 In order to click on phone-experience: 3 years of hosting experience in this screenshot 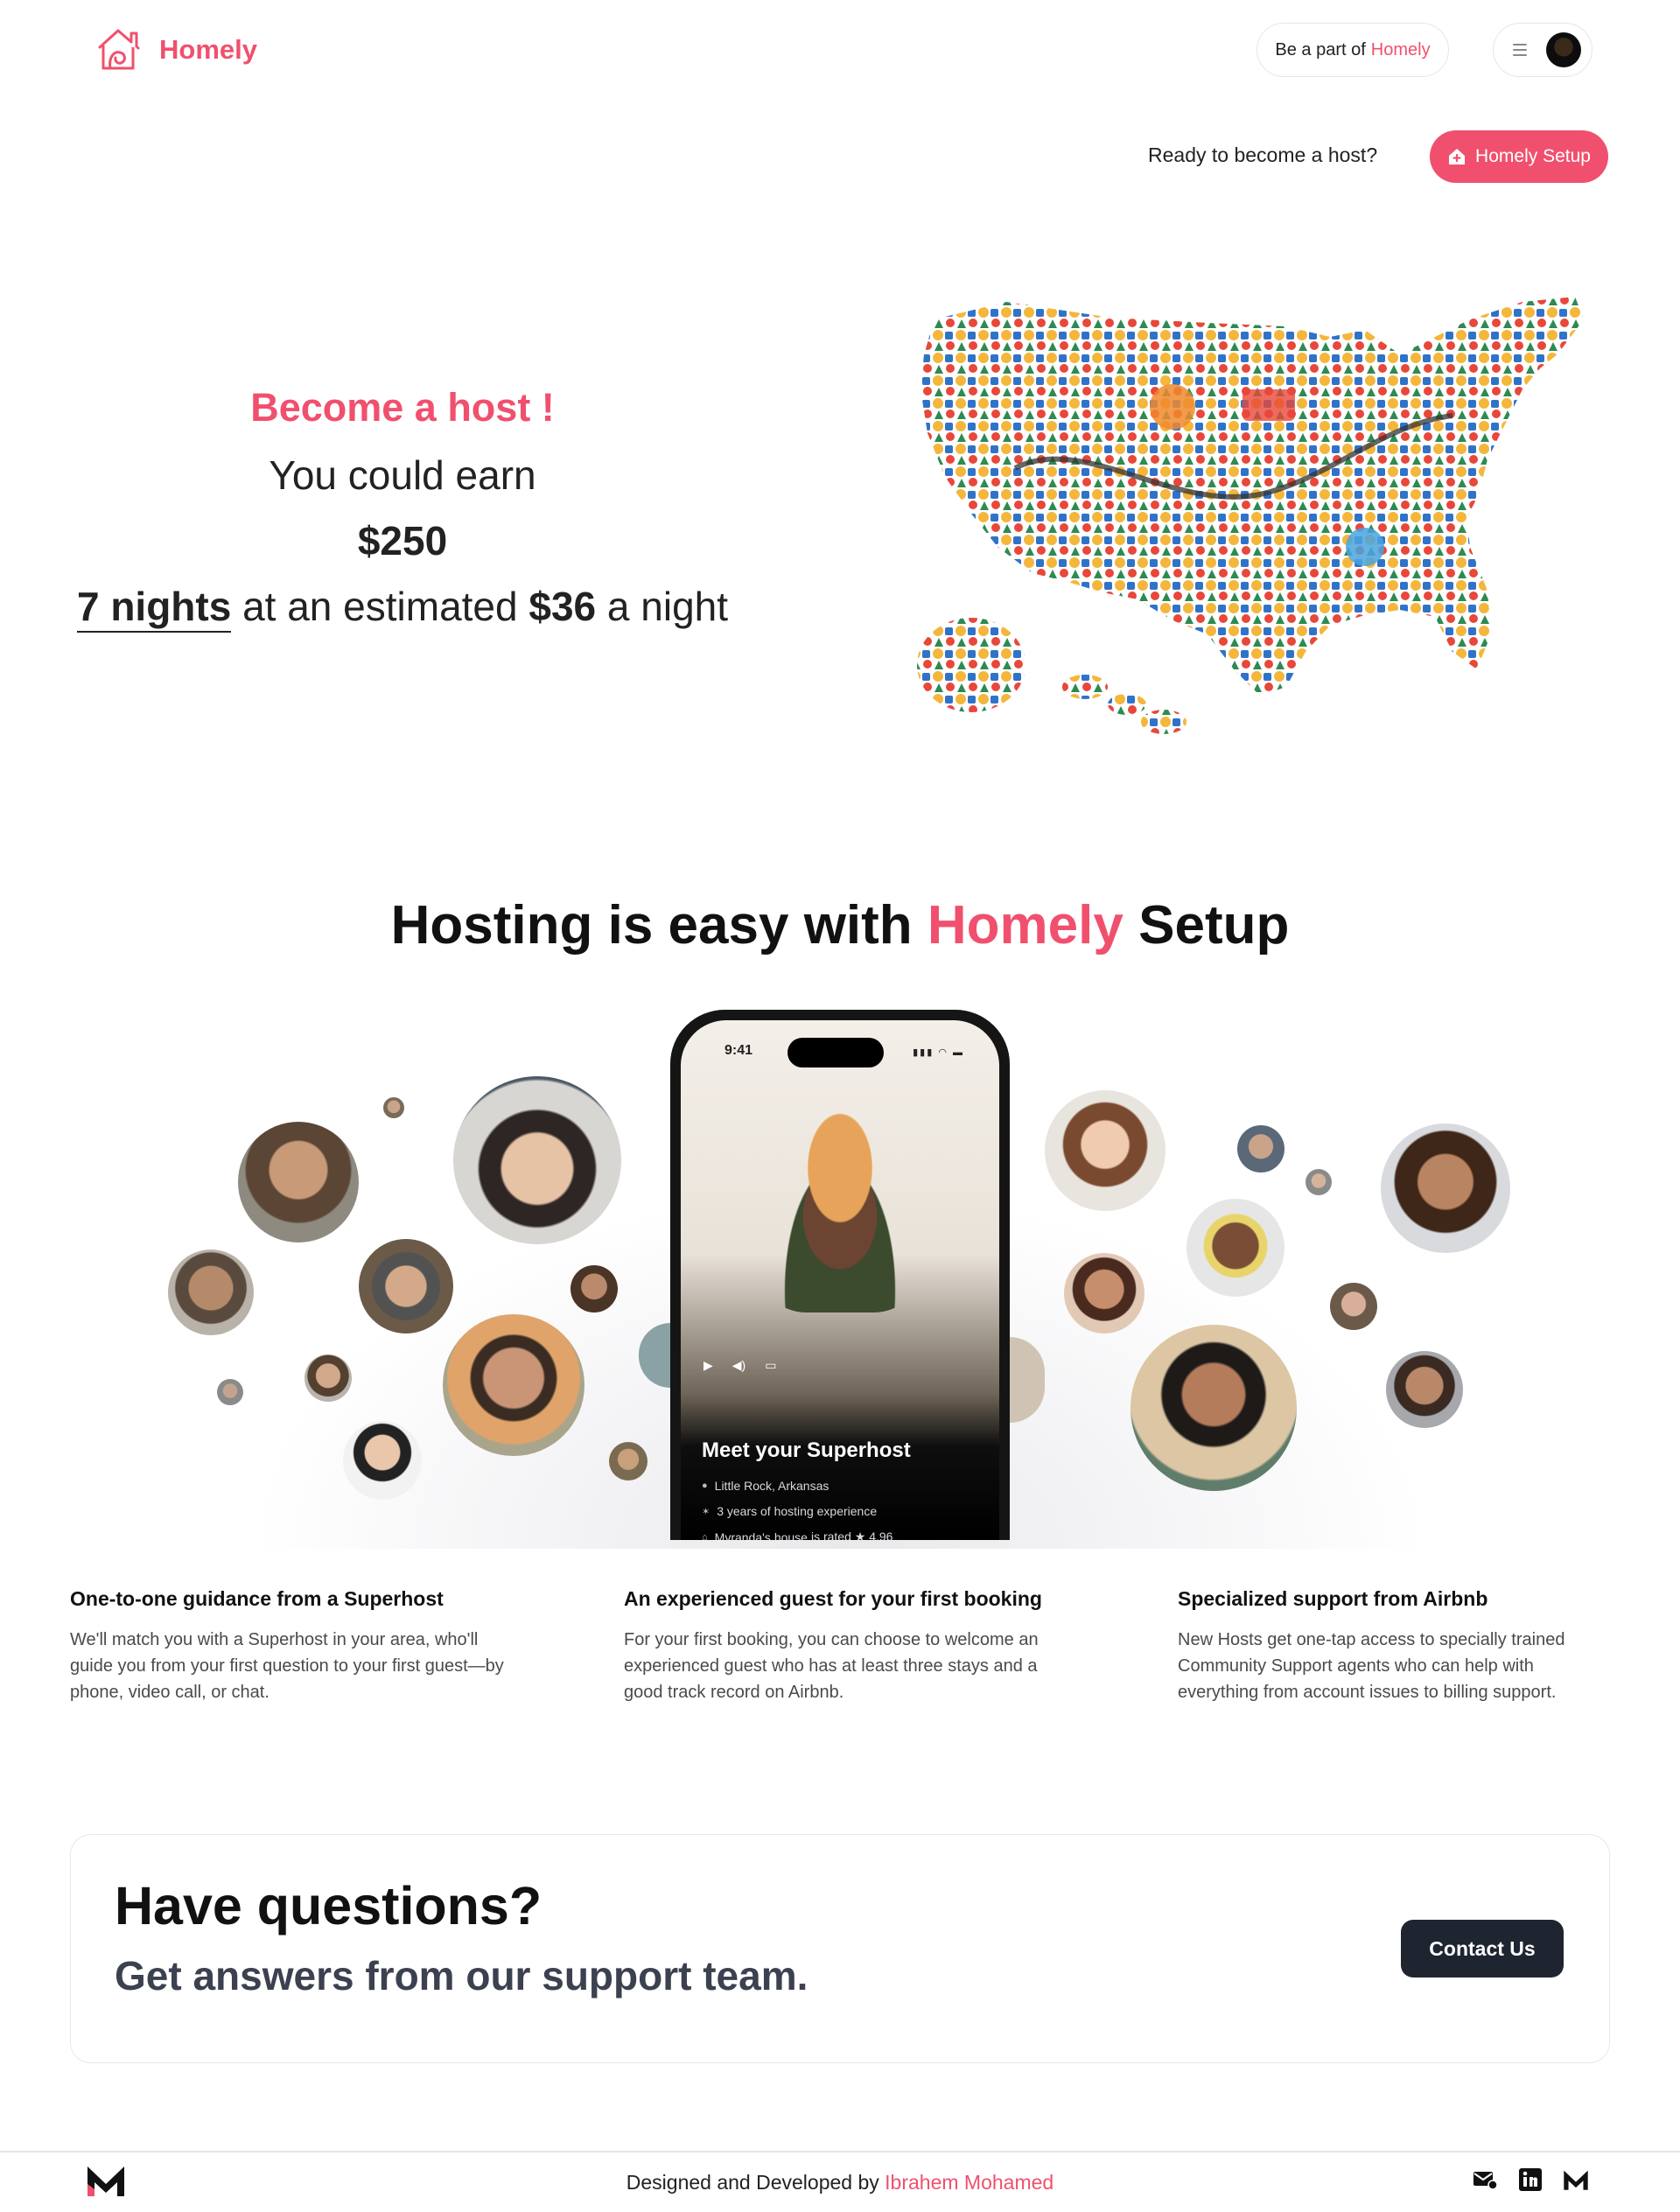, I will do `click(797, 1511)`.